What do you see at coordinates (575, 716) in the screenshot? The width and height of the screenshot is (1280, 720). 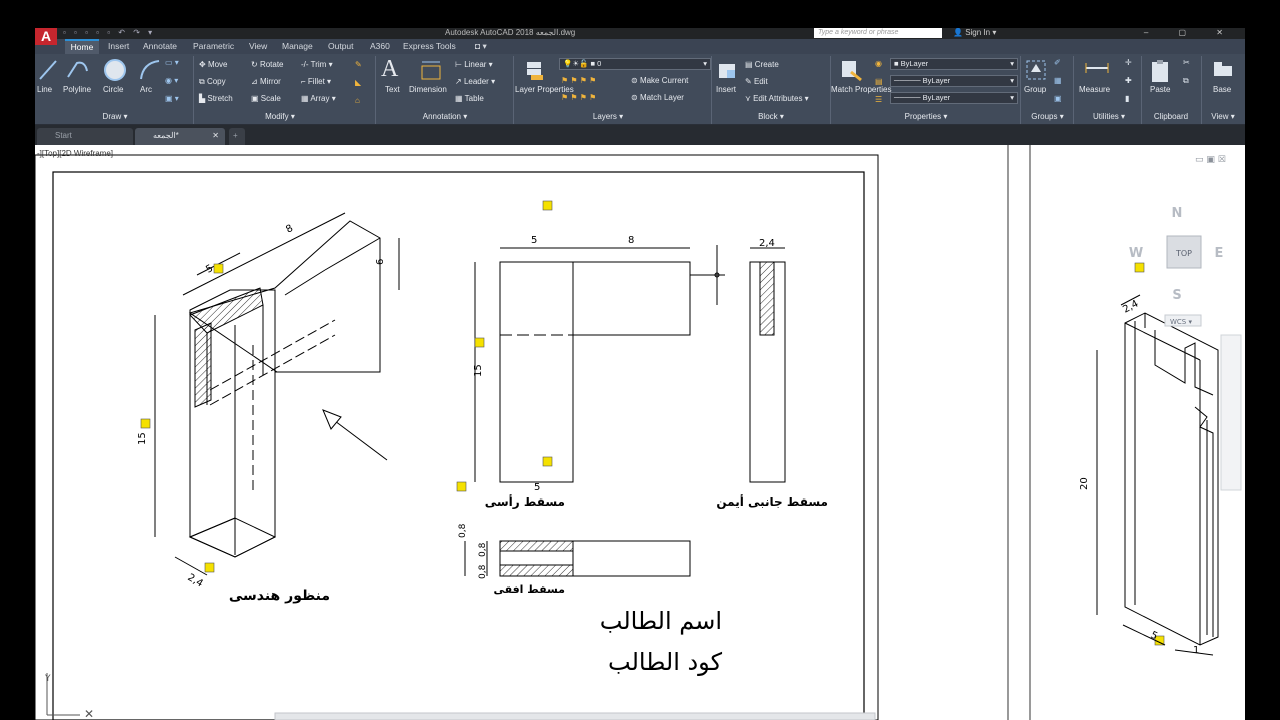 I see `horizontal-scrollbar` at bounding box center [575, 716].